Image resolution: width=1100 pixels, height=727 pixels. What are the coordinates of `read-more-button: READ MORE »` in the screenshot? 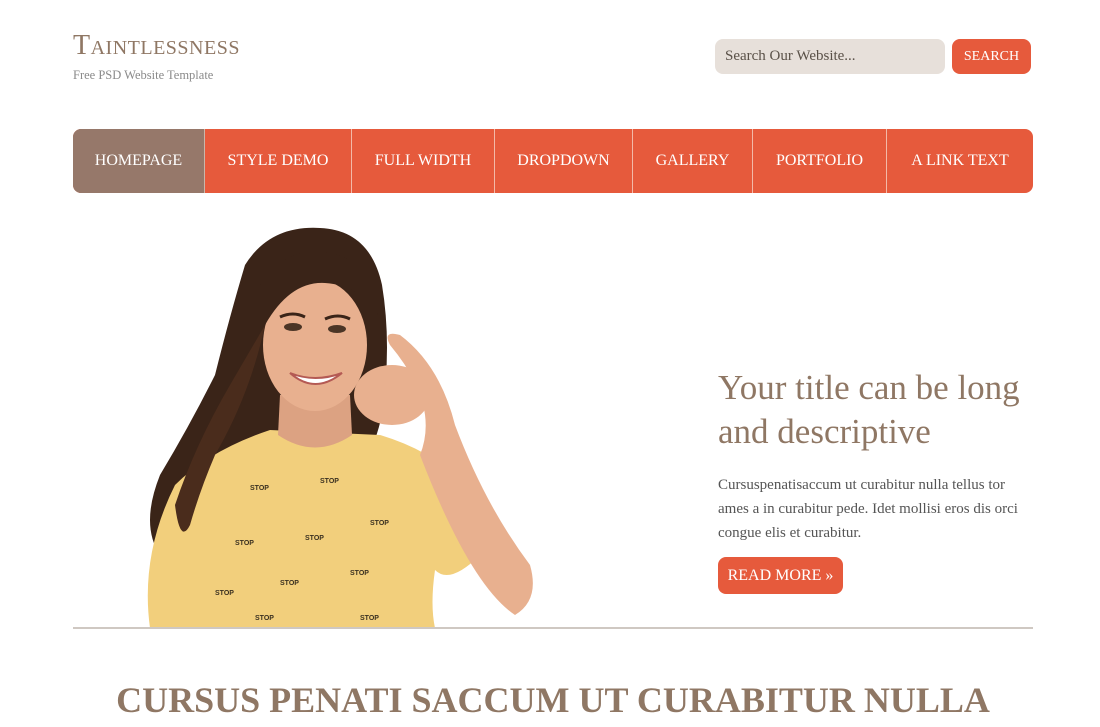 It's located at (780, 575).